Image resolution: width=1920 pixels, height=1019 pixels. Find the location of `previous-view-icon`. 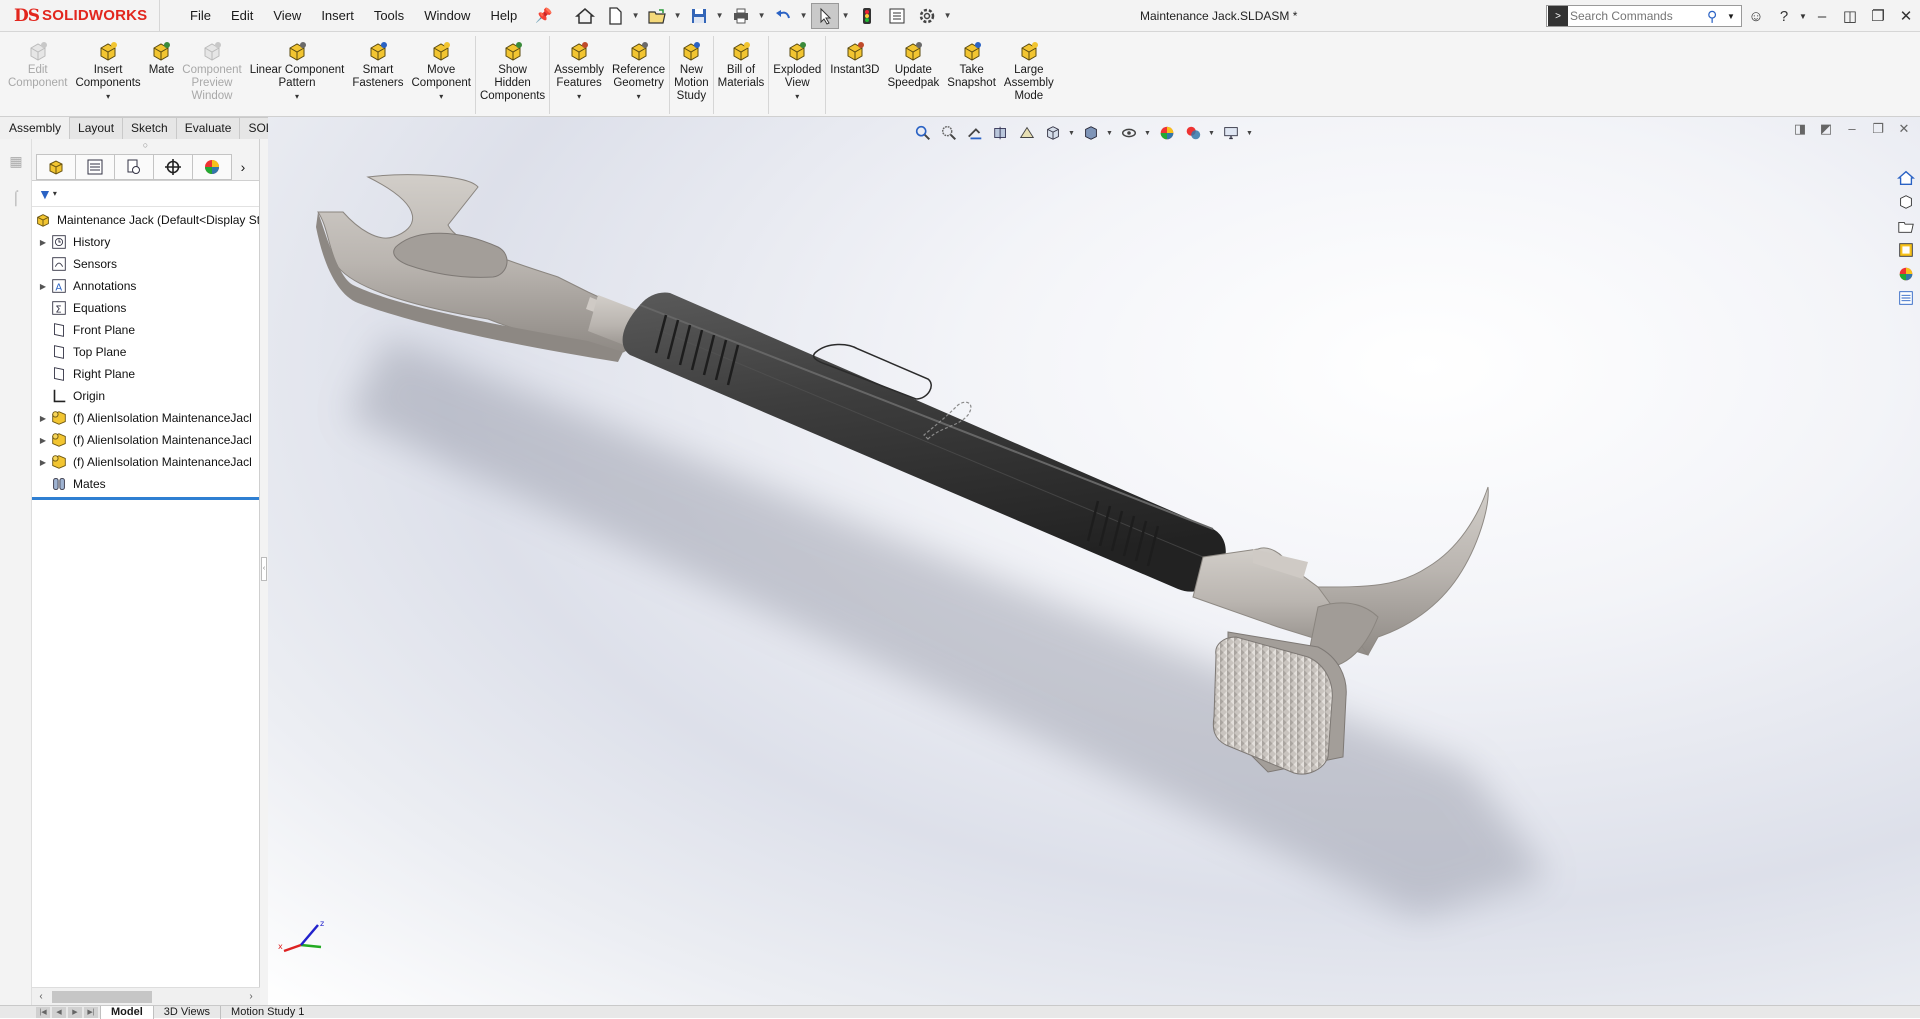

previous-view-icon is located at coordinates (975, 133).